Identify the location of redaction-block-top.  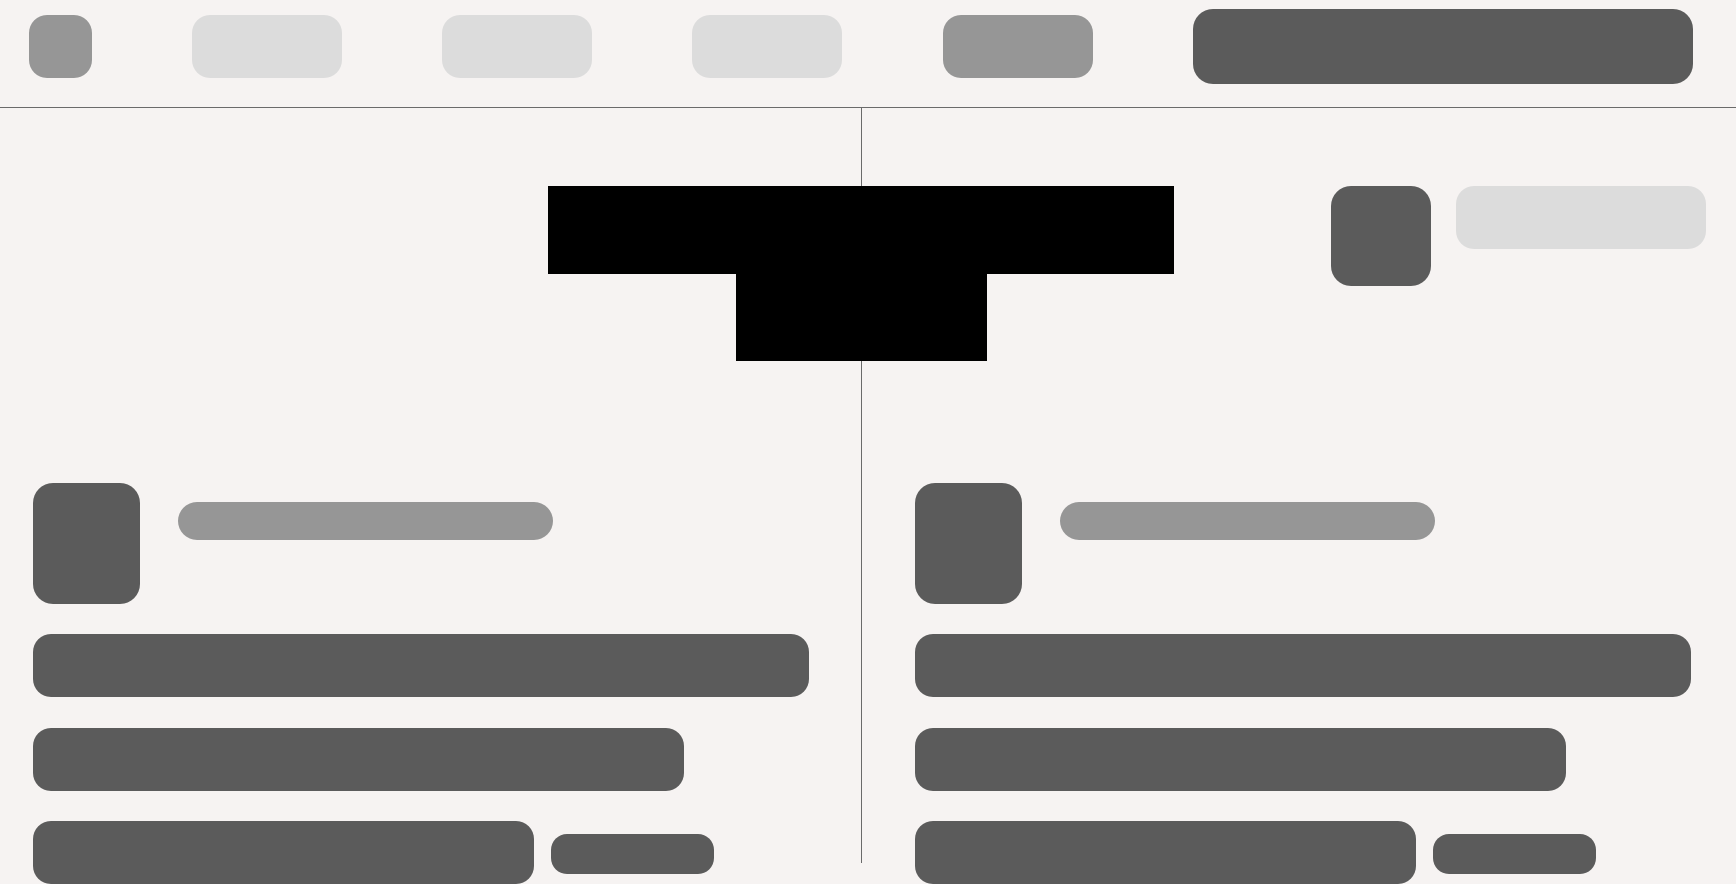
(861, 230).